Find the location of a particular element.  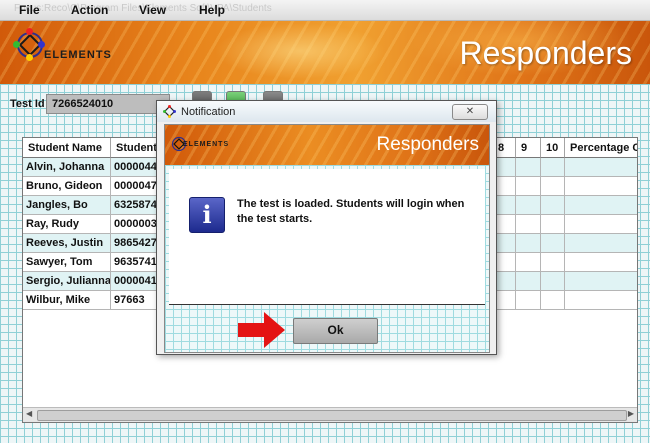

student-id-cell: 97663 is located at coordinates (135, 300).